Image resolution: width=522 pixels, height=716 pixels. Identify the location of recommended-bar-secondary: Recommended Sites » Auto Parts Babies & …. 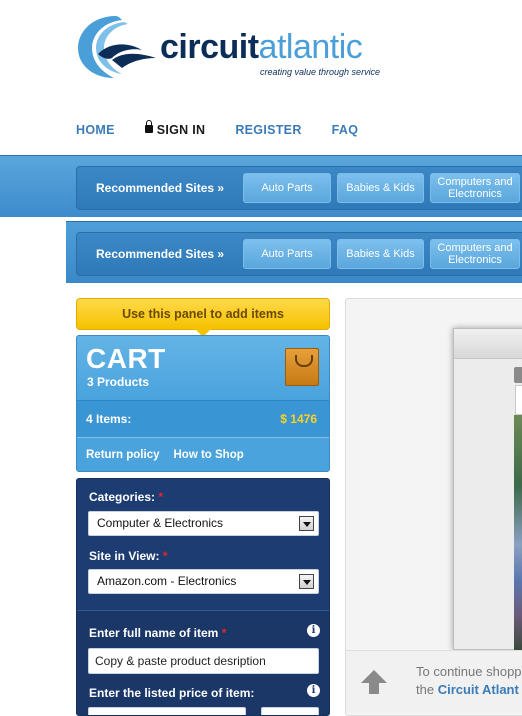
(294, 252).